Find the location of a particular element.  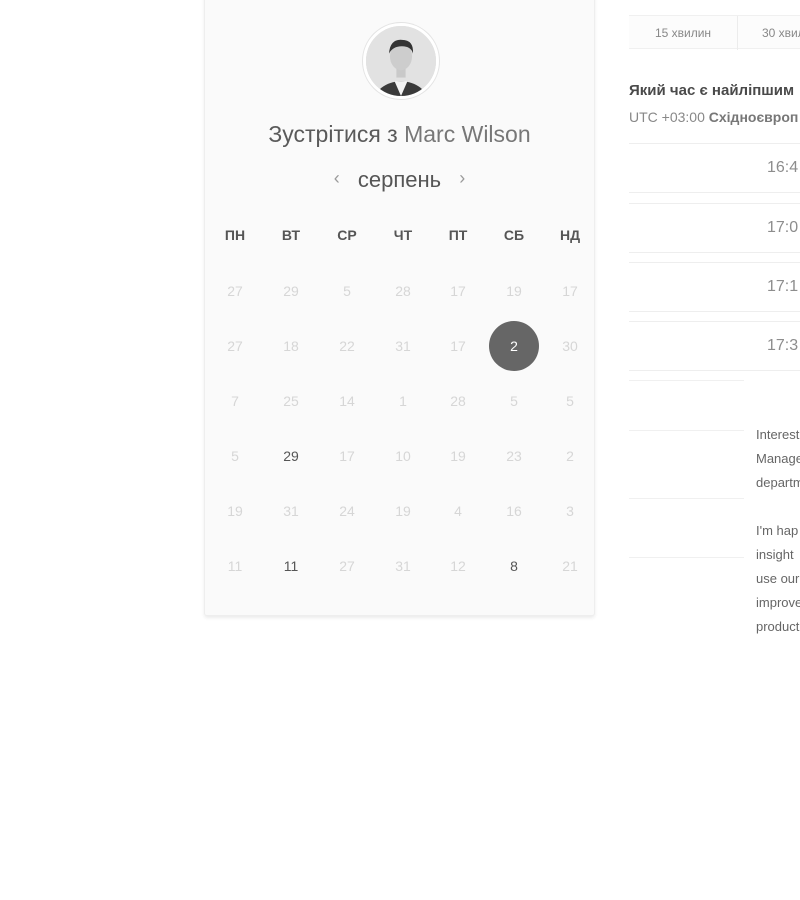

calendar-day: 1 is located at coordinates (403, 401).